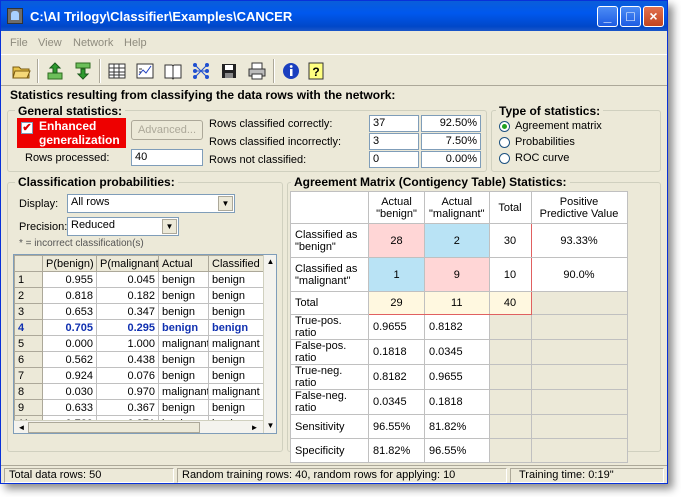 The image size is (681, 497). What do you see at coordinates (329, 426) in the screenshot?
I see `metric-label: Sensitivity` at bounding box center [329, 426].